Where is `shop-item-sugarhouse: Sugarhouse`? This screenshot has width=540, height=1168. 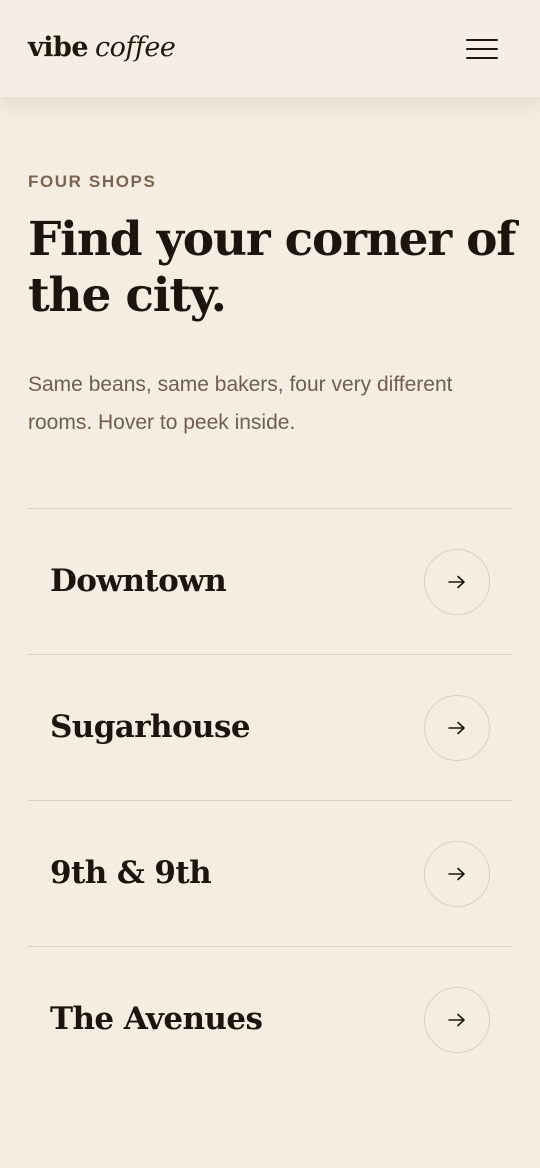
shop-item-sugarhouse: Sugarhouse is located at coordinates (270, 727).